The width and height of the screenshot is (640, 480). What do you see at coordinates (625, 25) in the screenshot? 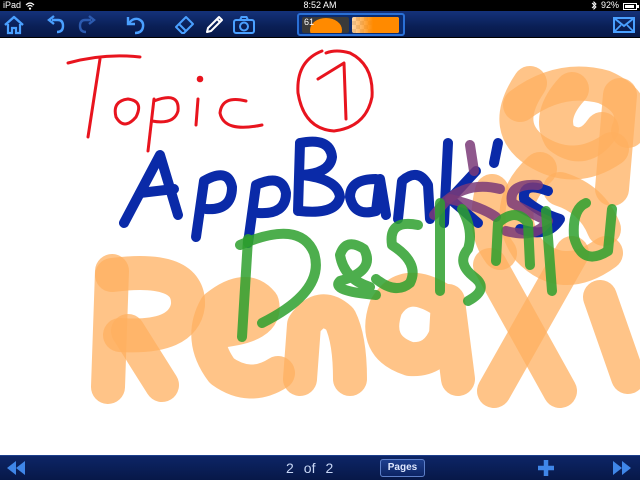
I see `mail-icon` at bounding box center [625, 25].